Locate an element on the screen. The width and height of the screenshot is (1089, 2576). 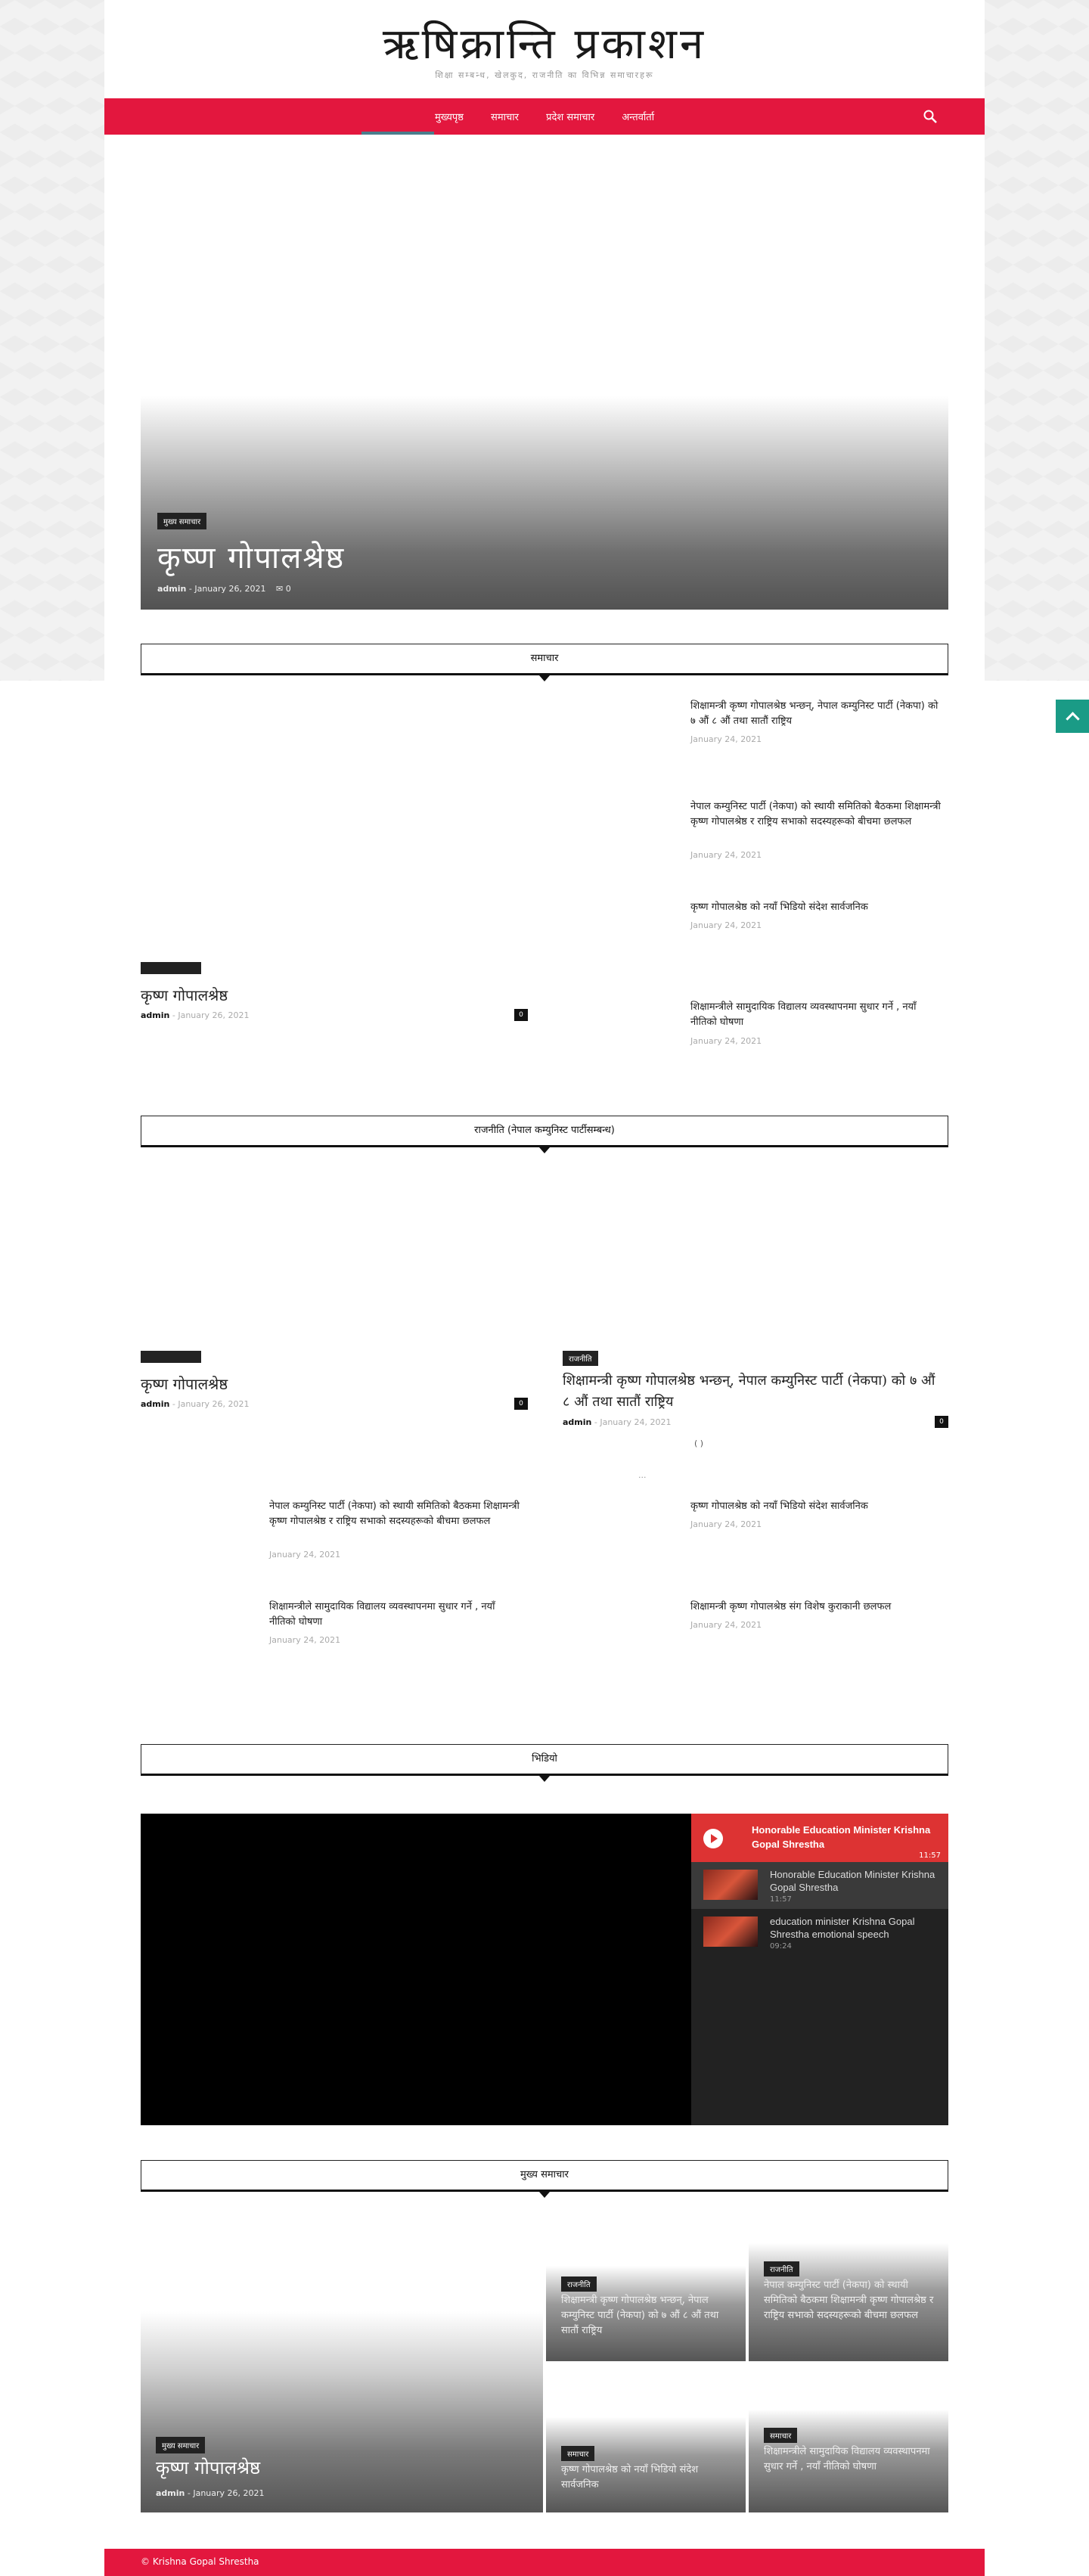
s1-featured-meta: admin - January 26, 2021 is located at coordinates (195, 1015).